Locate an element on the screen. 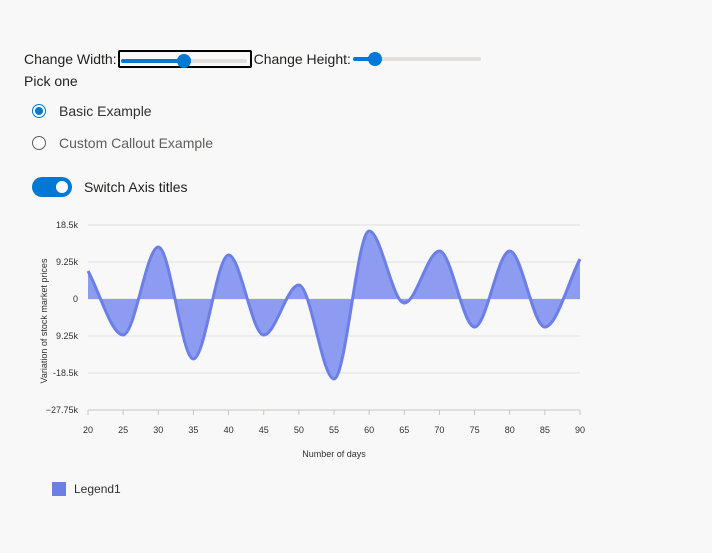 The width and height of the screenshot is (712, 553). x-tick-label: 80 is located at coordinates (510, 430).